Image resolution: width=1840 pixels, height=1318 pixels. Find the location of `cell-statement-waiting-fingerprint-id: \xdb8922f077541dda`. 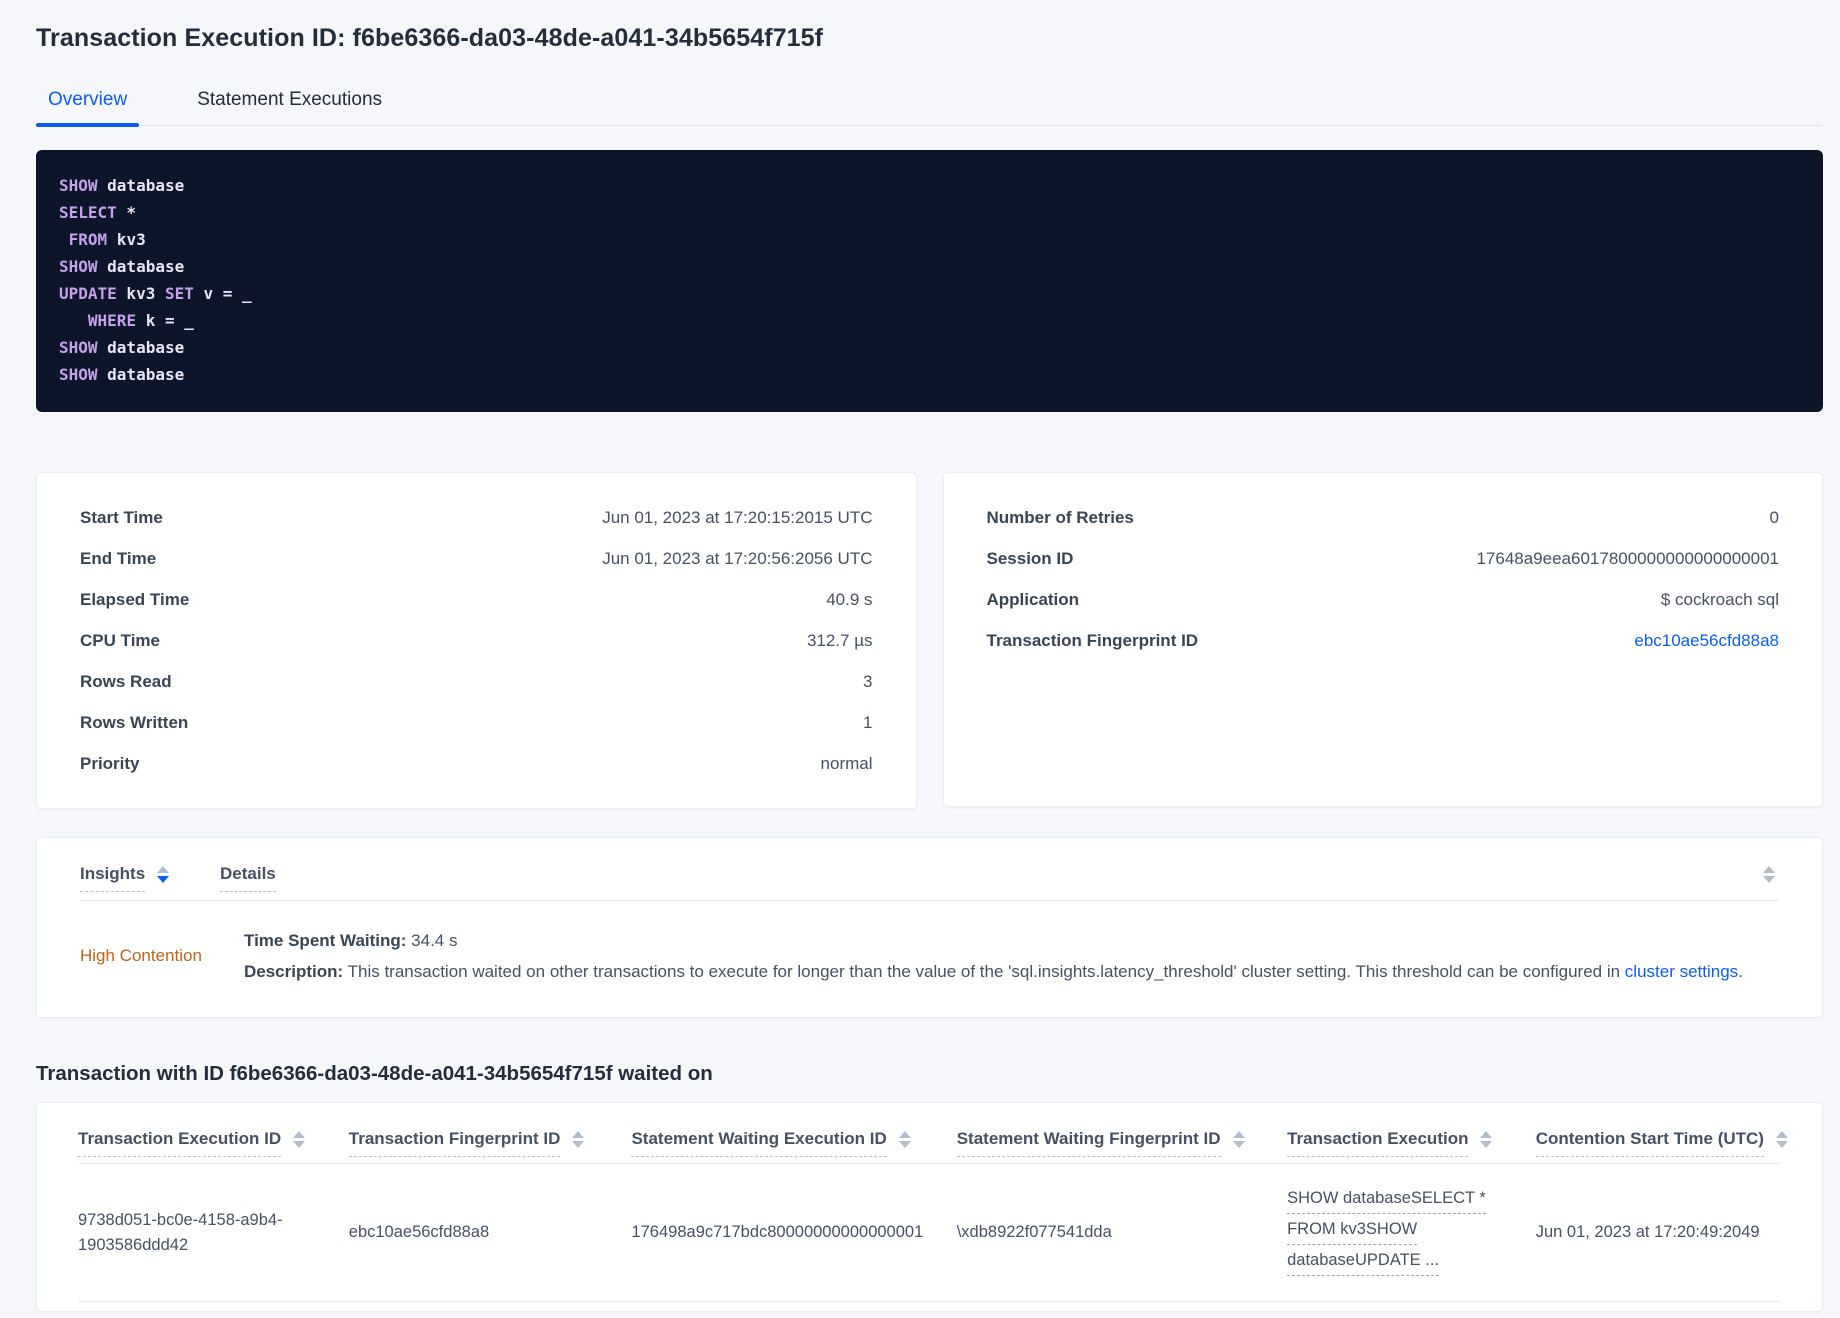

cell-statement-waiting-fingerprint-id: \xdb8922f077541dda is located at coordinates (1122, 1232).